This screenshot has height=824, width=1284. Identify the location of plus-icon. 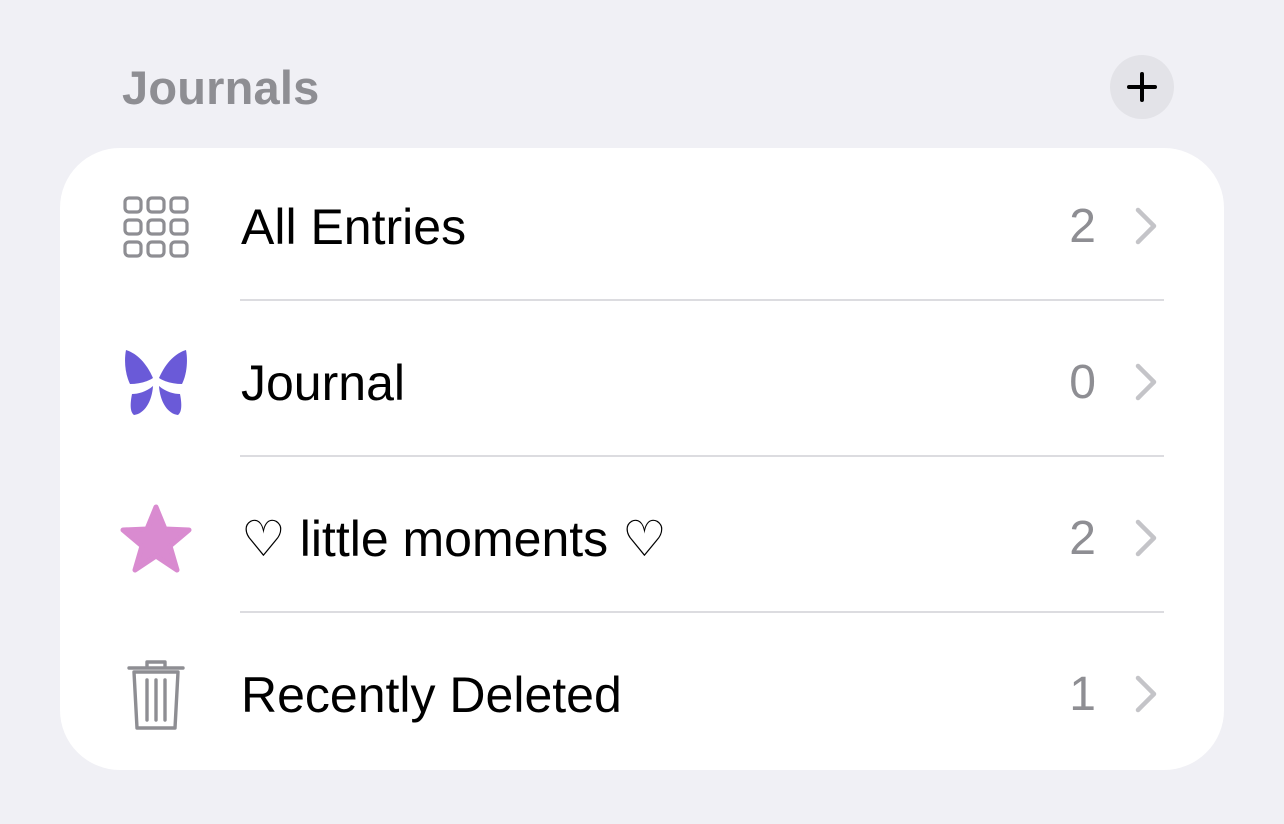
(1142, 87).